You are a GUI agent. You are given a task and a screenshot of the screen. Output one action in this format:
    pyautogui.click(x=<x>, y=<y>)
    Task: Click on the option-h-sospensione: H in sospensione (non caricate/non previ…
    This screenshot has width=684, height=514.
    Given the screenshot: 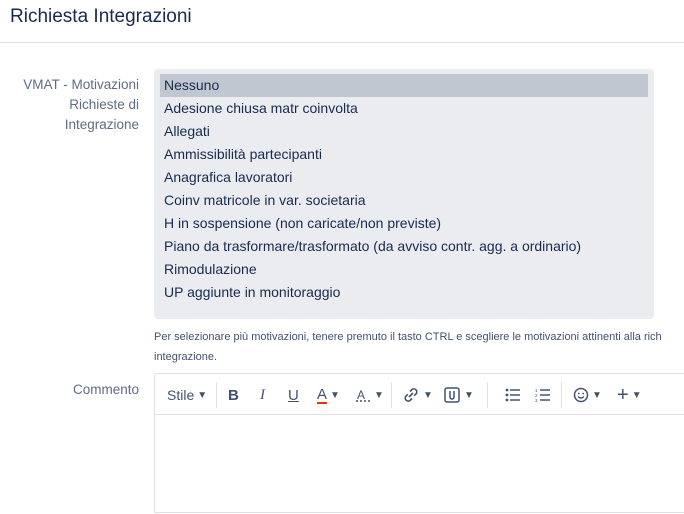 What is the action you would take?
    pyautogui.click(x=404, y=223)
    